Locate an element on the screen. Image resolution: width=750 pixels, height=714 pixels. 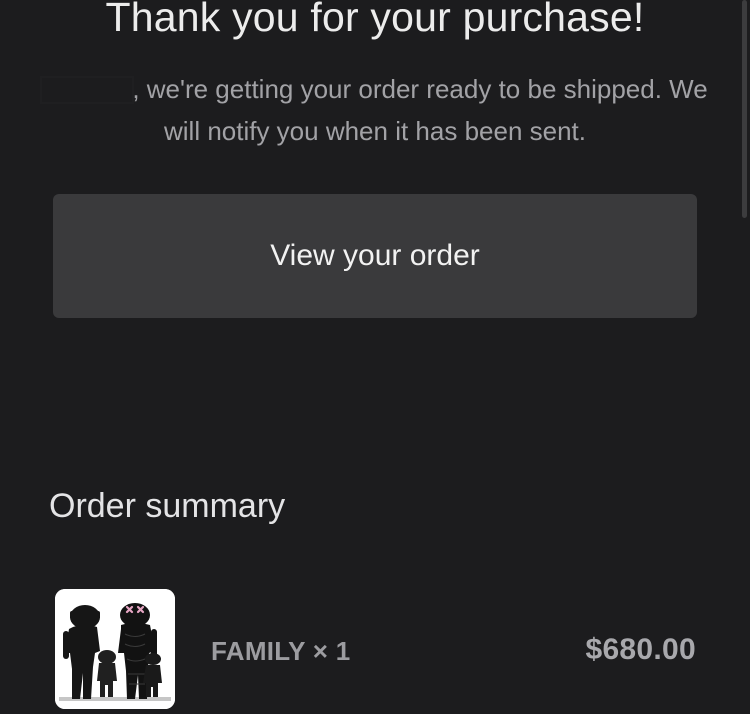
product-name-quantity: FAMILY × 1 is located at coordinates (281, 651).